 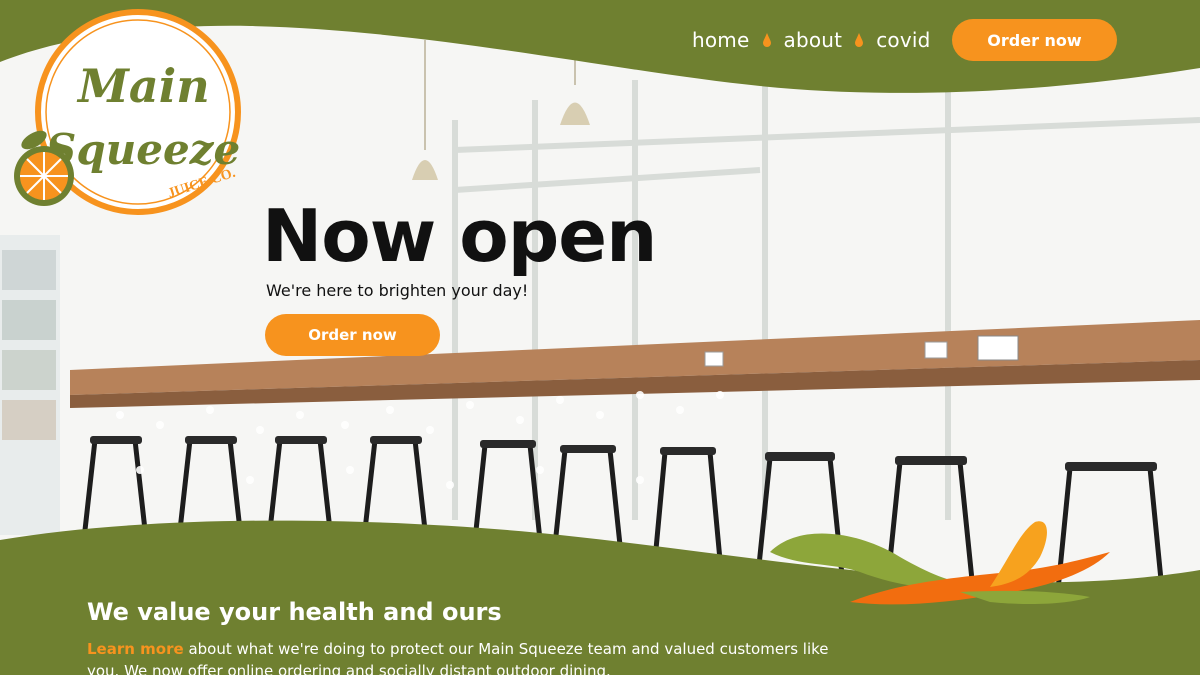 I want to click on main-nav: home about covid, so click(x=811, y=40).